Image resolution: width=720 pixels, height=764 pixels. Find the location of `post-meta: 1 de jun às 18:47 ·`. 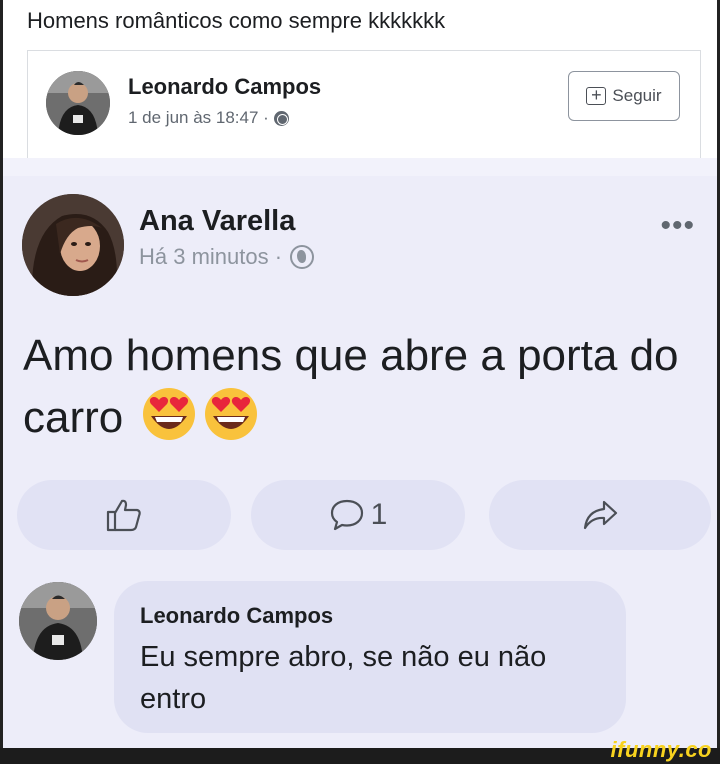

post-meta: 1 de jun às 18:47 · is located at coordinates (208, 118).